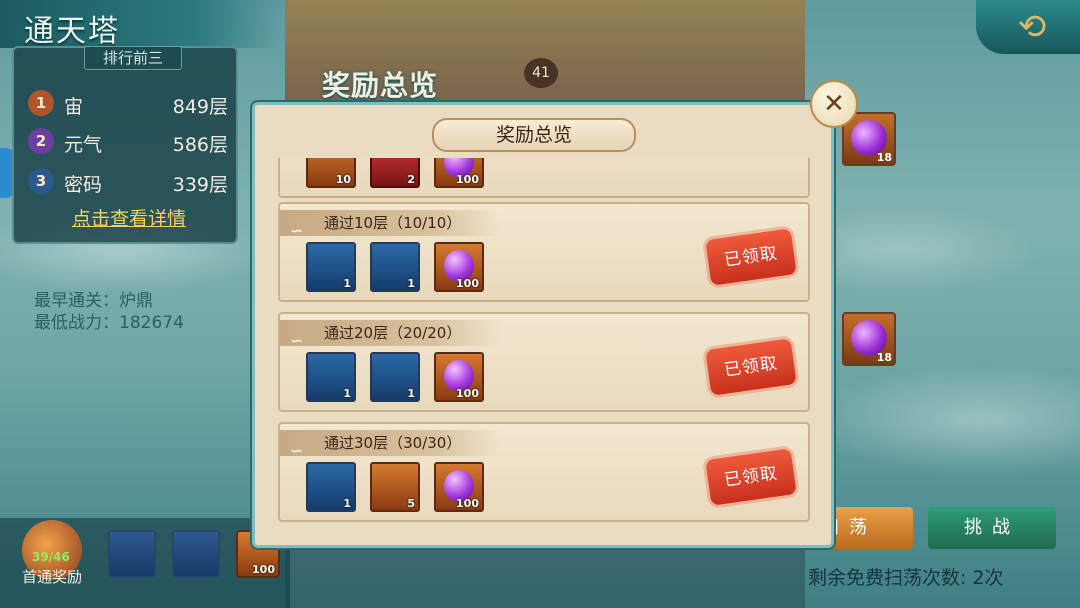 This screenshot has width=1080, height=608. What do you see at coordinates (128, 183) in the screenshot?
I see `ranking-row-3: 3 密码 339层` at bounding box center [128, 183].